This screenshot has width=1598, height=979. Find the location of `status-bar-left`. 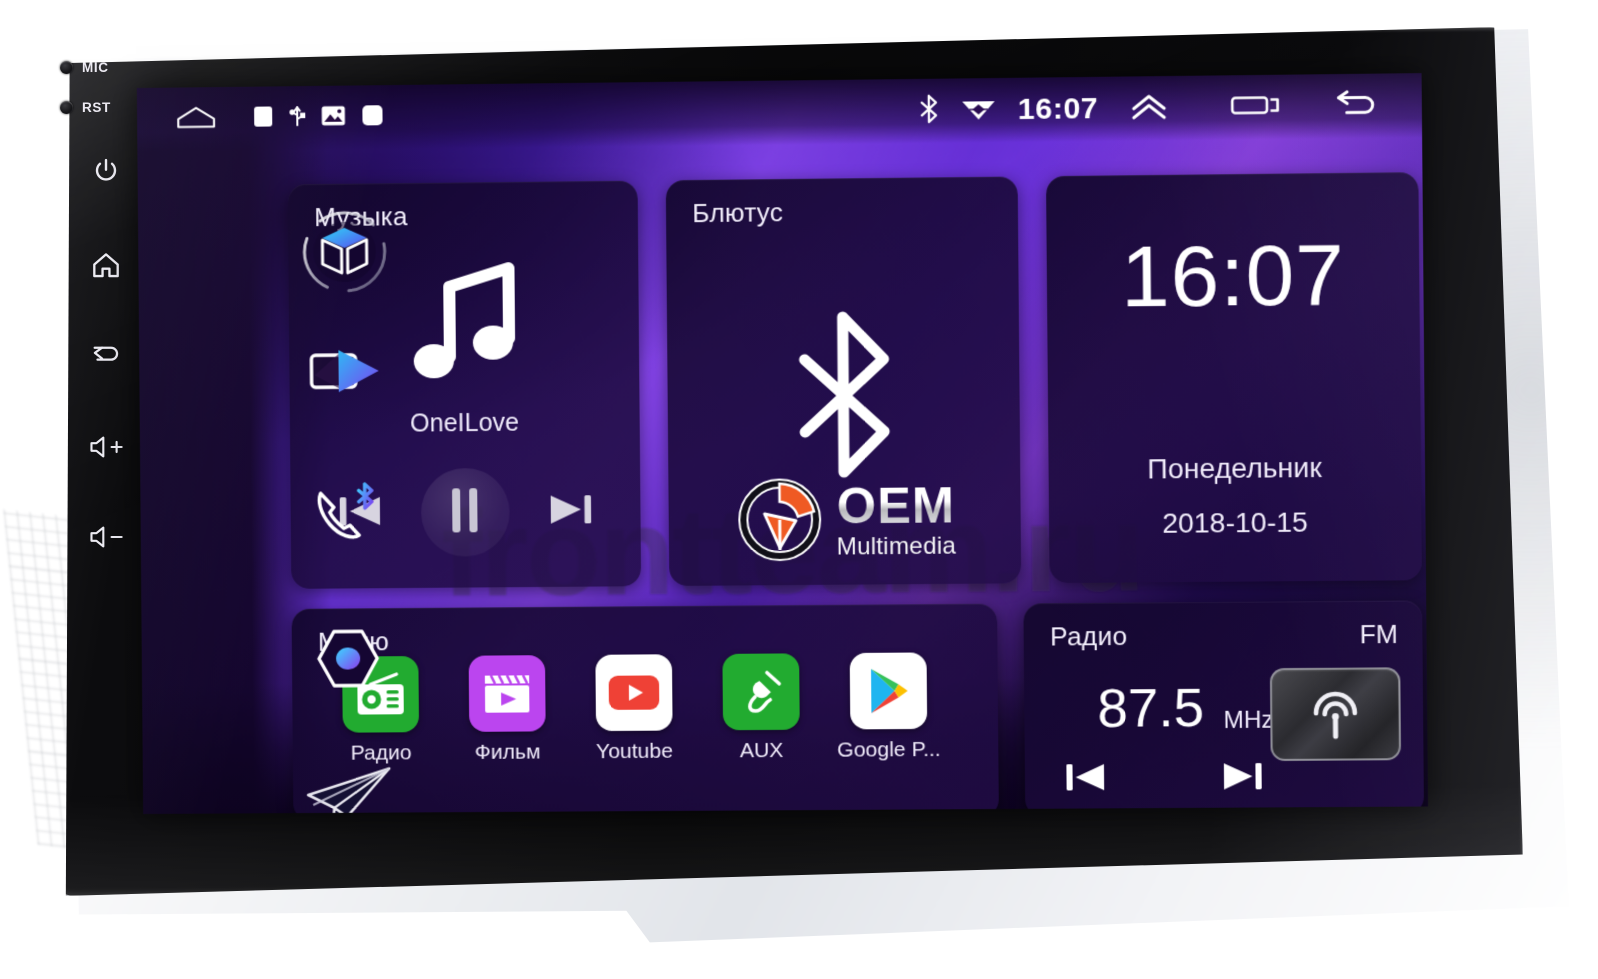

status-bar-left is located at coordinates (279, 118).